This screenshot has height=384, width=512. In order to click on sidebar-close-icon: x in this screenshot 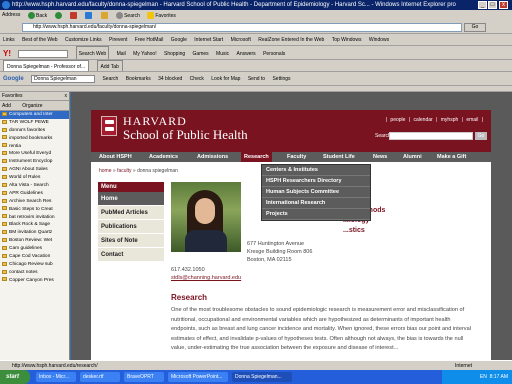, I will do `click(66, 96)`.